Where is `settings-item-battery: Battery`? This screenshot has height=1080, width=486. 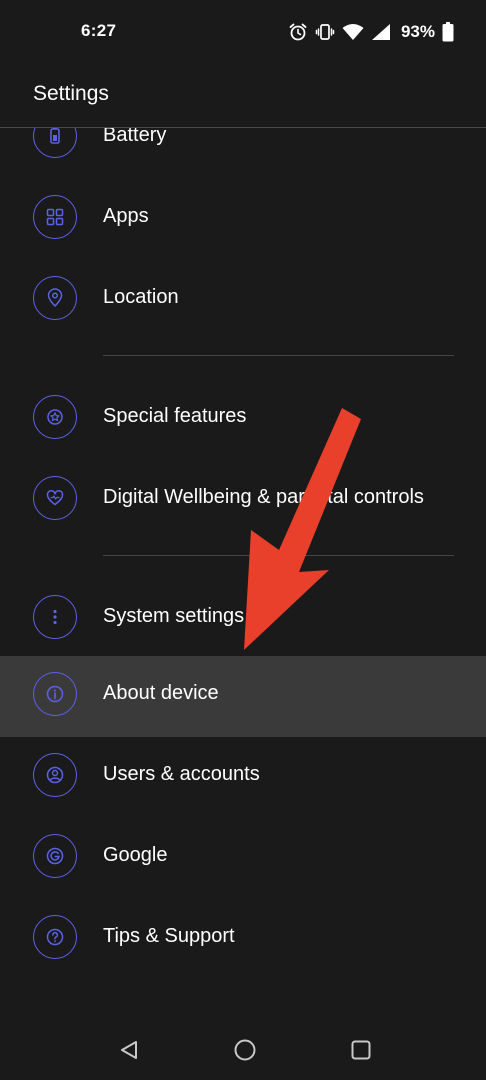
settings-item-battery: Battery is located at coordinates (243, 153).